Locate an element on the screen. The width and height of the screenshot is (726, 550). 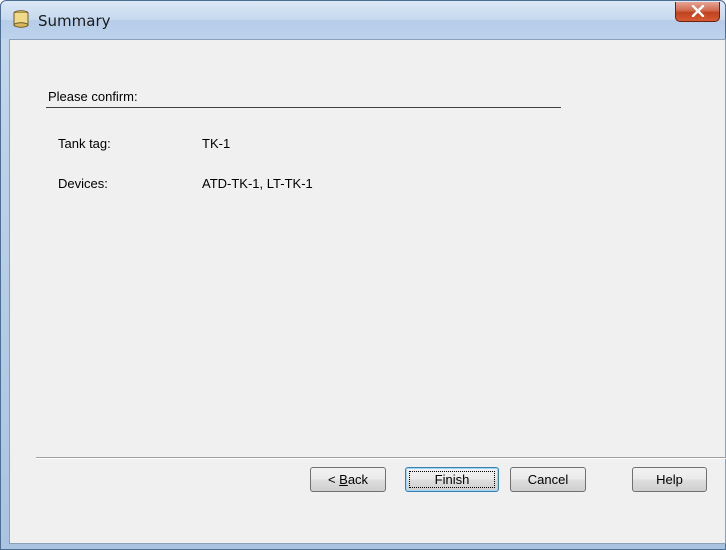
heading-divider is located at coordinates (303, 107).